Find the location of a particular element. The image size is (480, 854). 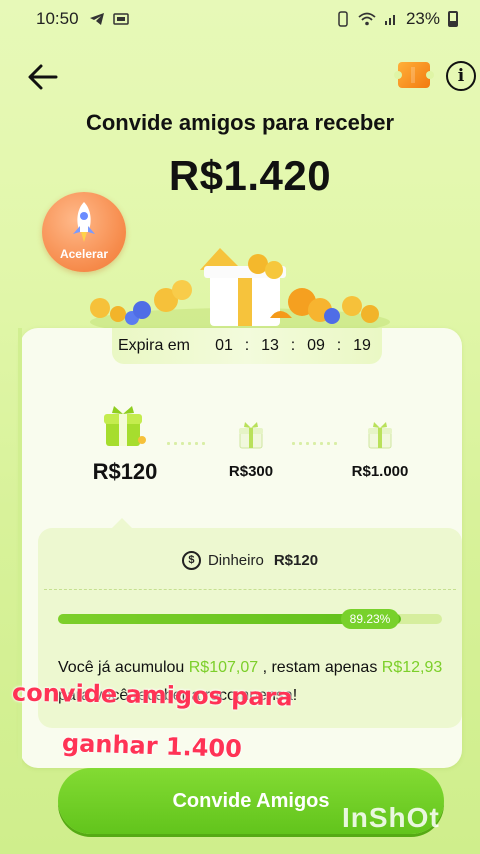

expiry-label: Expira em is located at coordinates (154, 345).